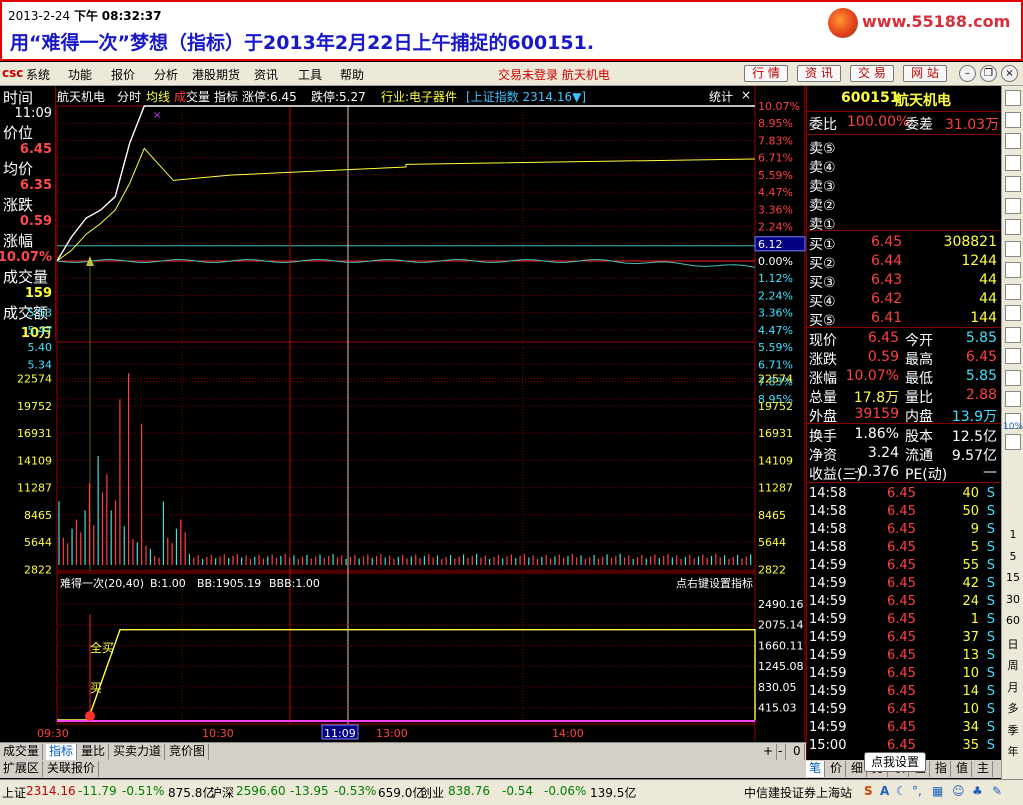 The width and height of the screenshot is (1023, 805). I want to click on menu-hk-futures: 港股期货, so click(216, 74).